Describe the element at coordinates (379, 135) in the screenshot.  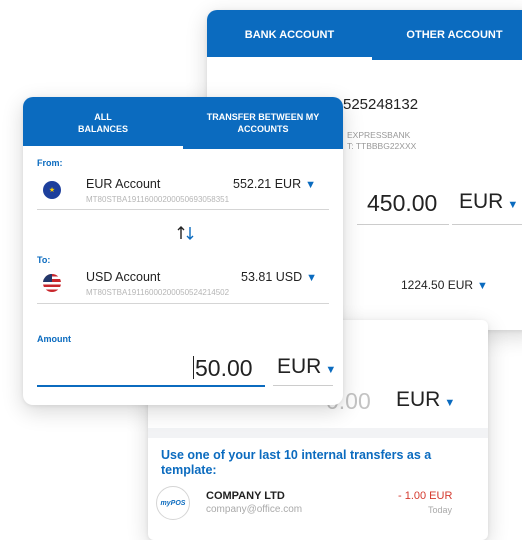
I see `bank-name: EXPRESSBANK` at that location.